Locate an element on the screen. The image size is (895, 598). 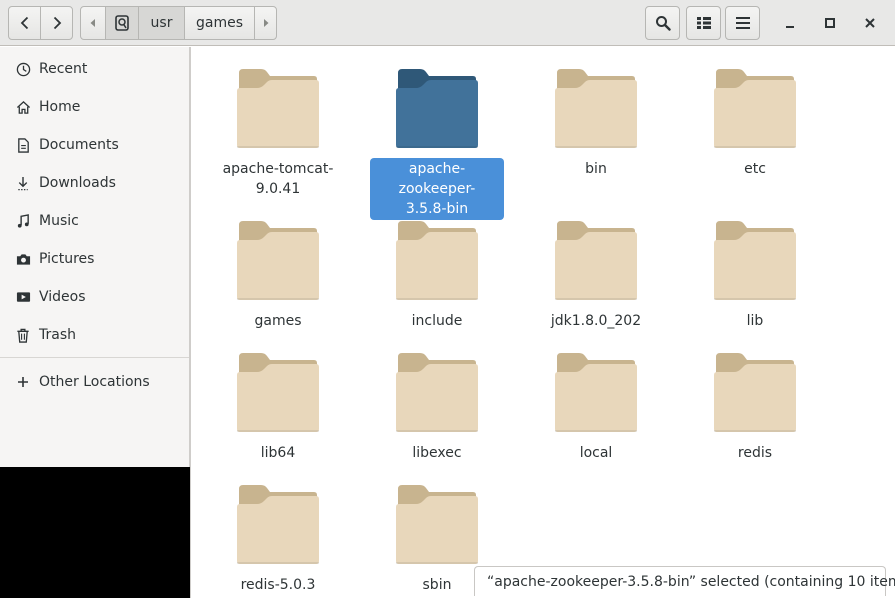
sidebar-item-label: Downloads is located at coordinates (77, 183).